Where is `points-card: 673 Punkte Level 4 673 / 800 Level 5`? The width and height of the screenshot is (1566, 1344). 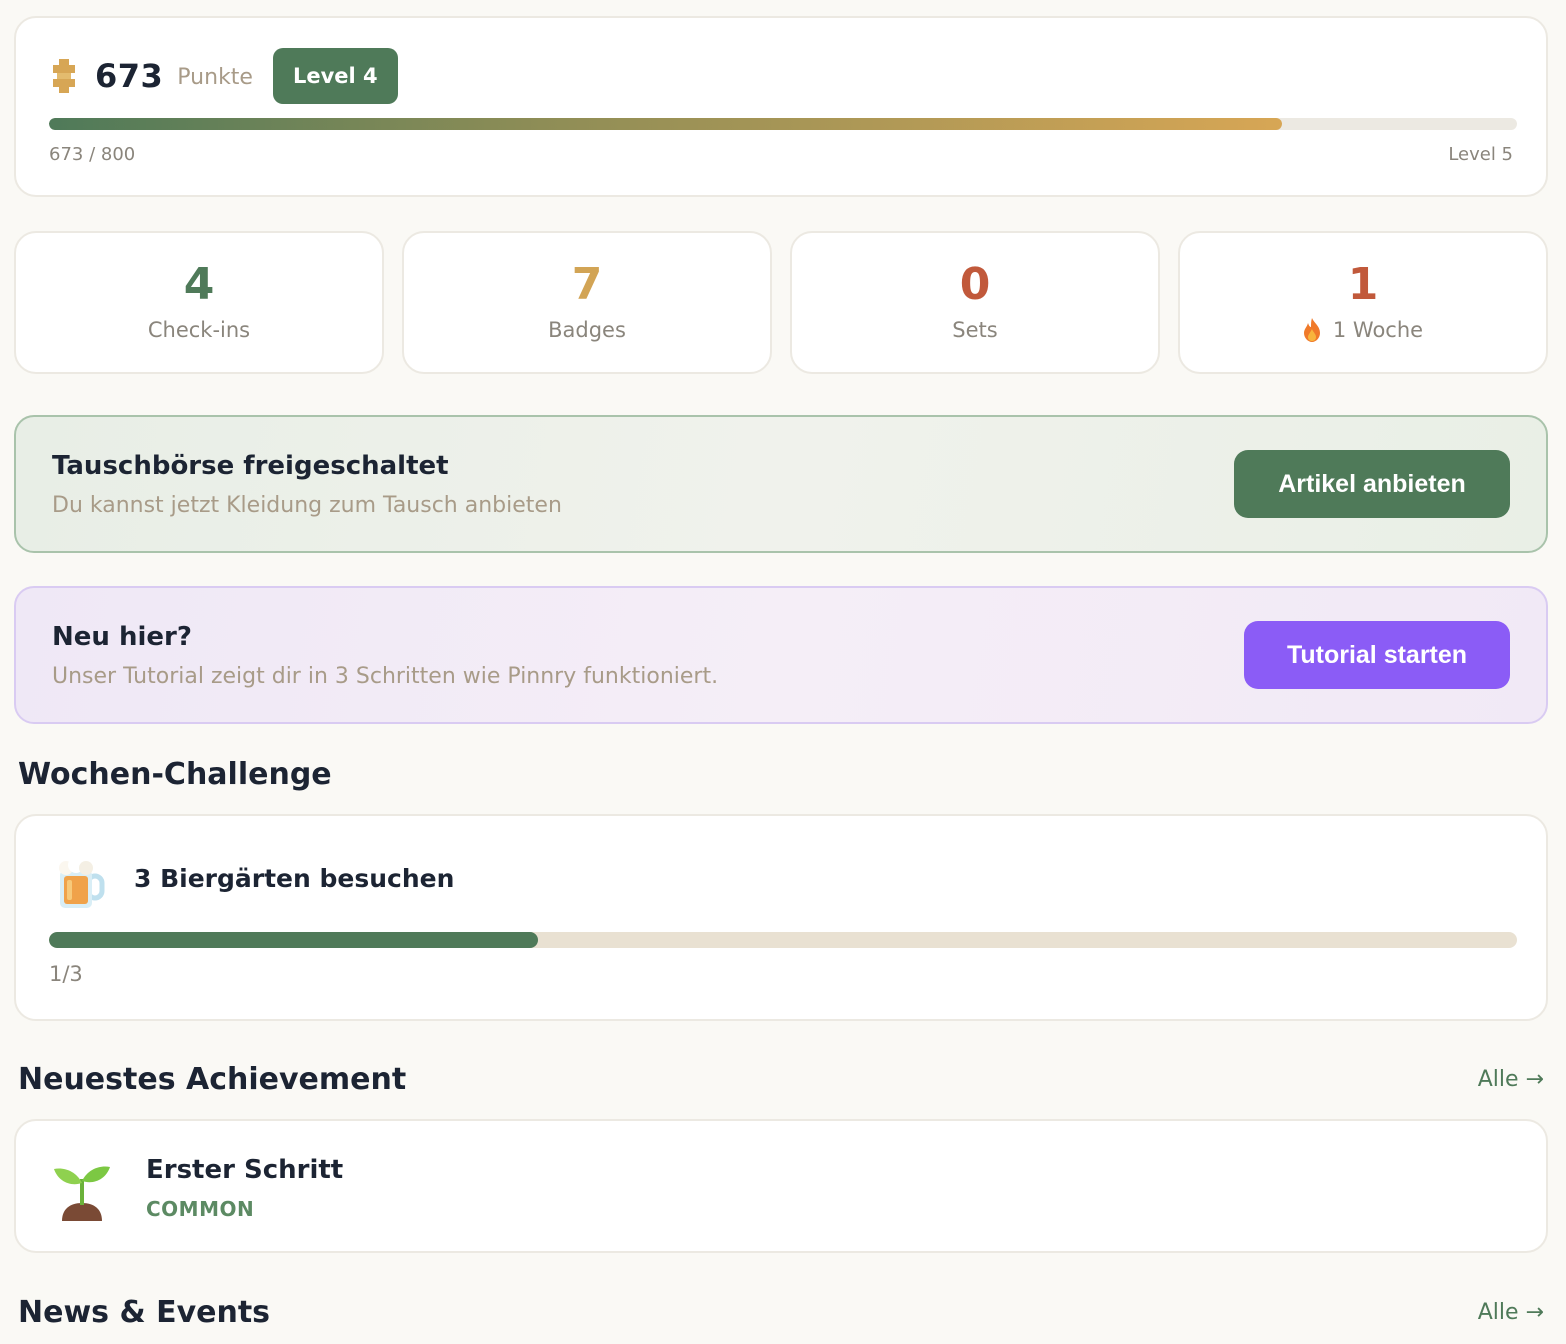
points-card: 673 Punkte Level 4 673 / 800 Level 5 is located at coordinates (781, 106).